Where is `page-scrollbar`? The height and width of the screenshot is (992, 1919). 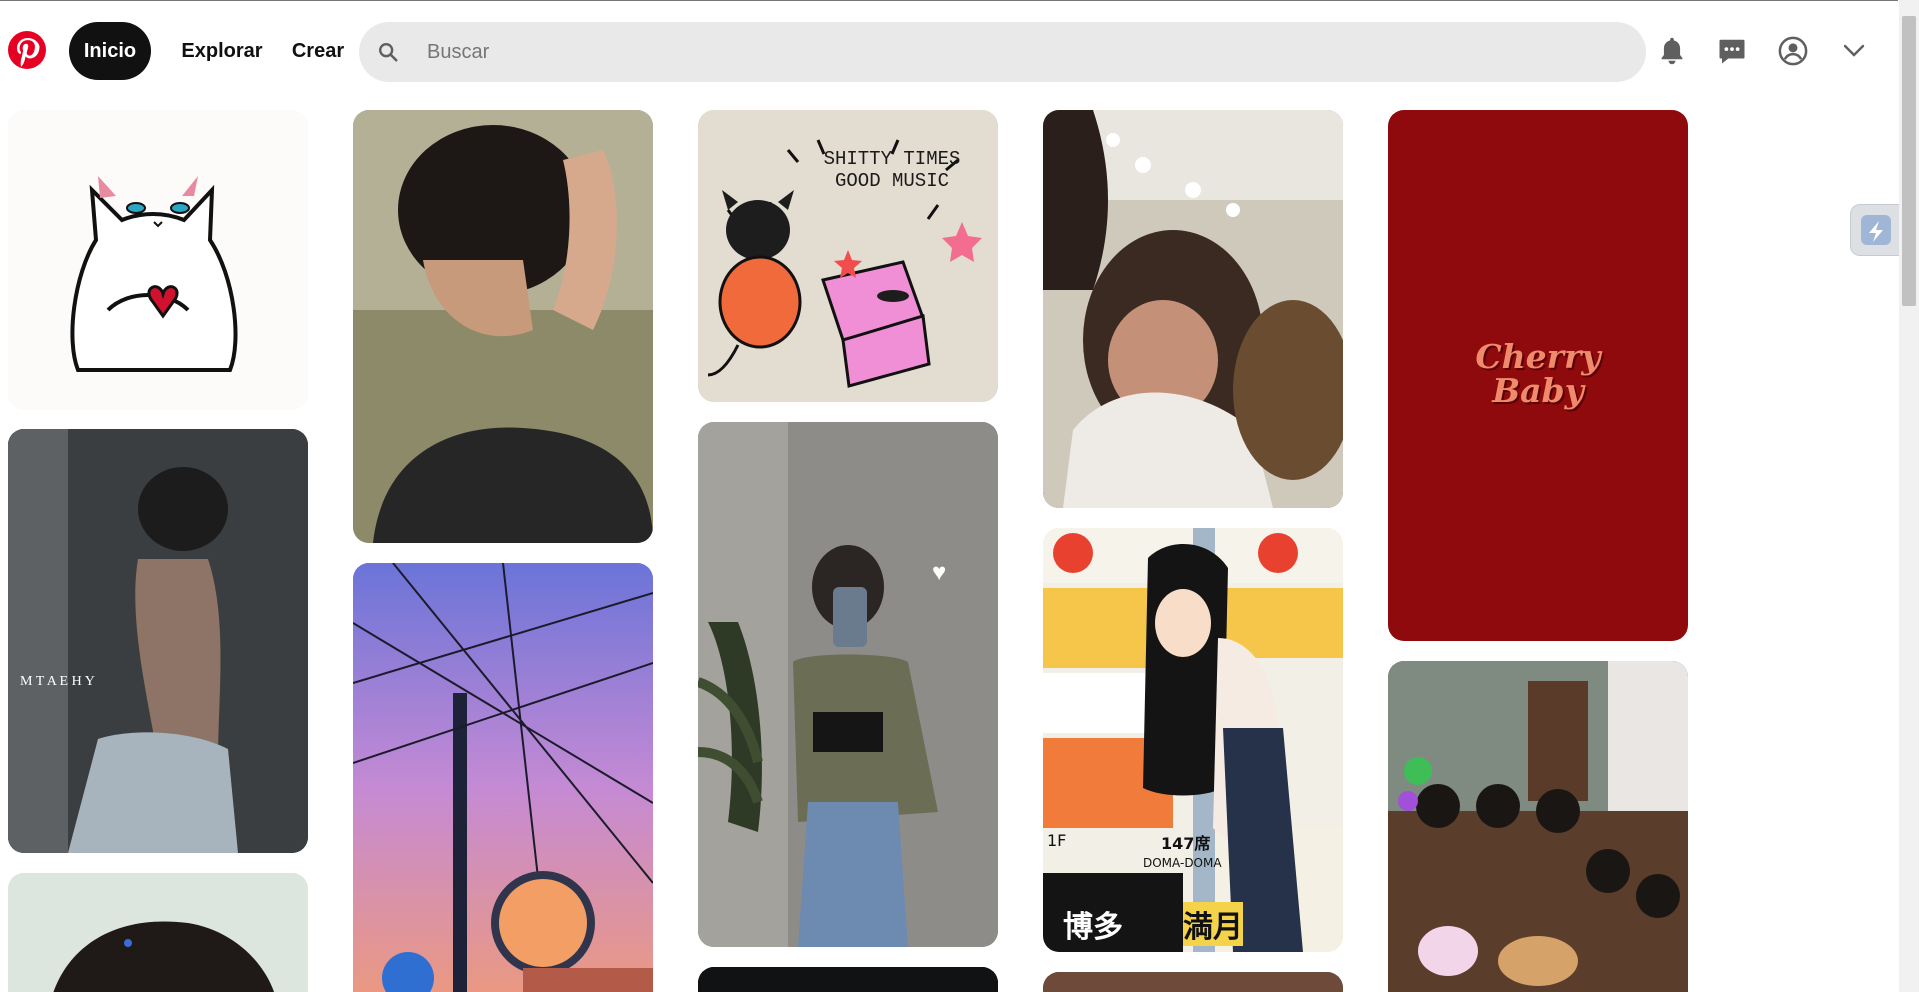 page-scrollbar is located at coordinates (1909, 496).